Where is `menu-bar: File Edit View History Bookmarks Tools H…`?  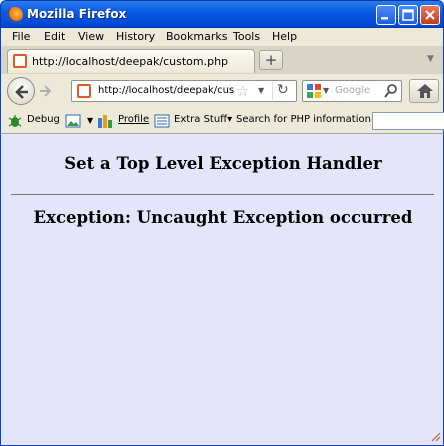
menu-bar: File Edit View History Bookmarks Tools H… is located at coordinates (222, 37).